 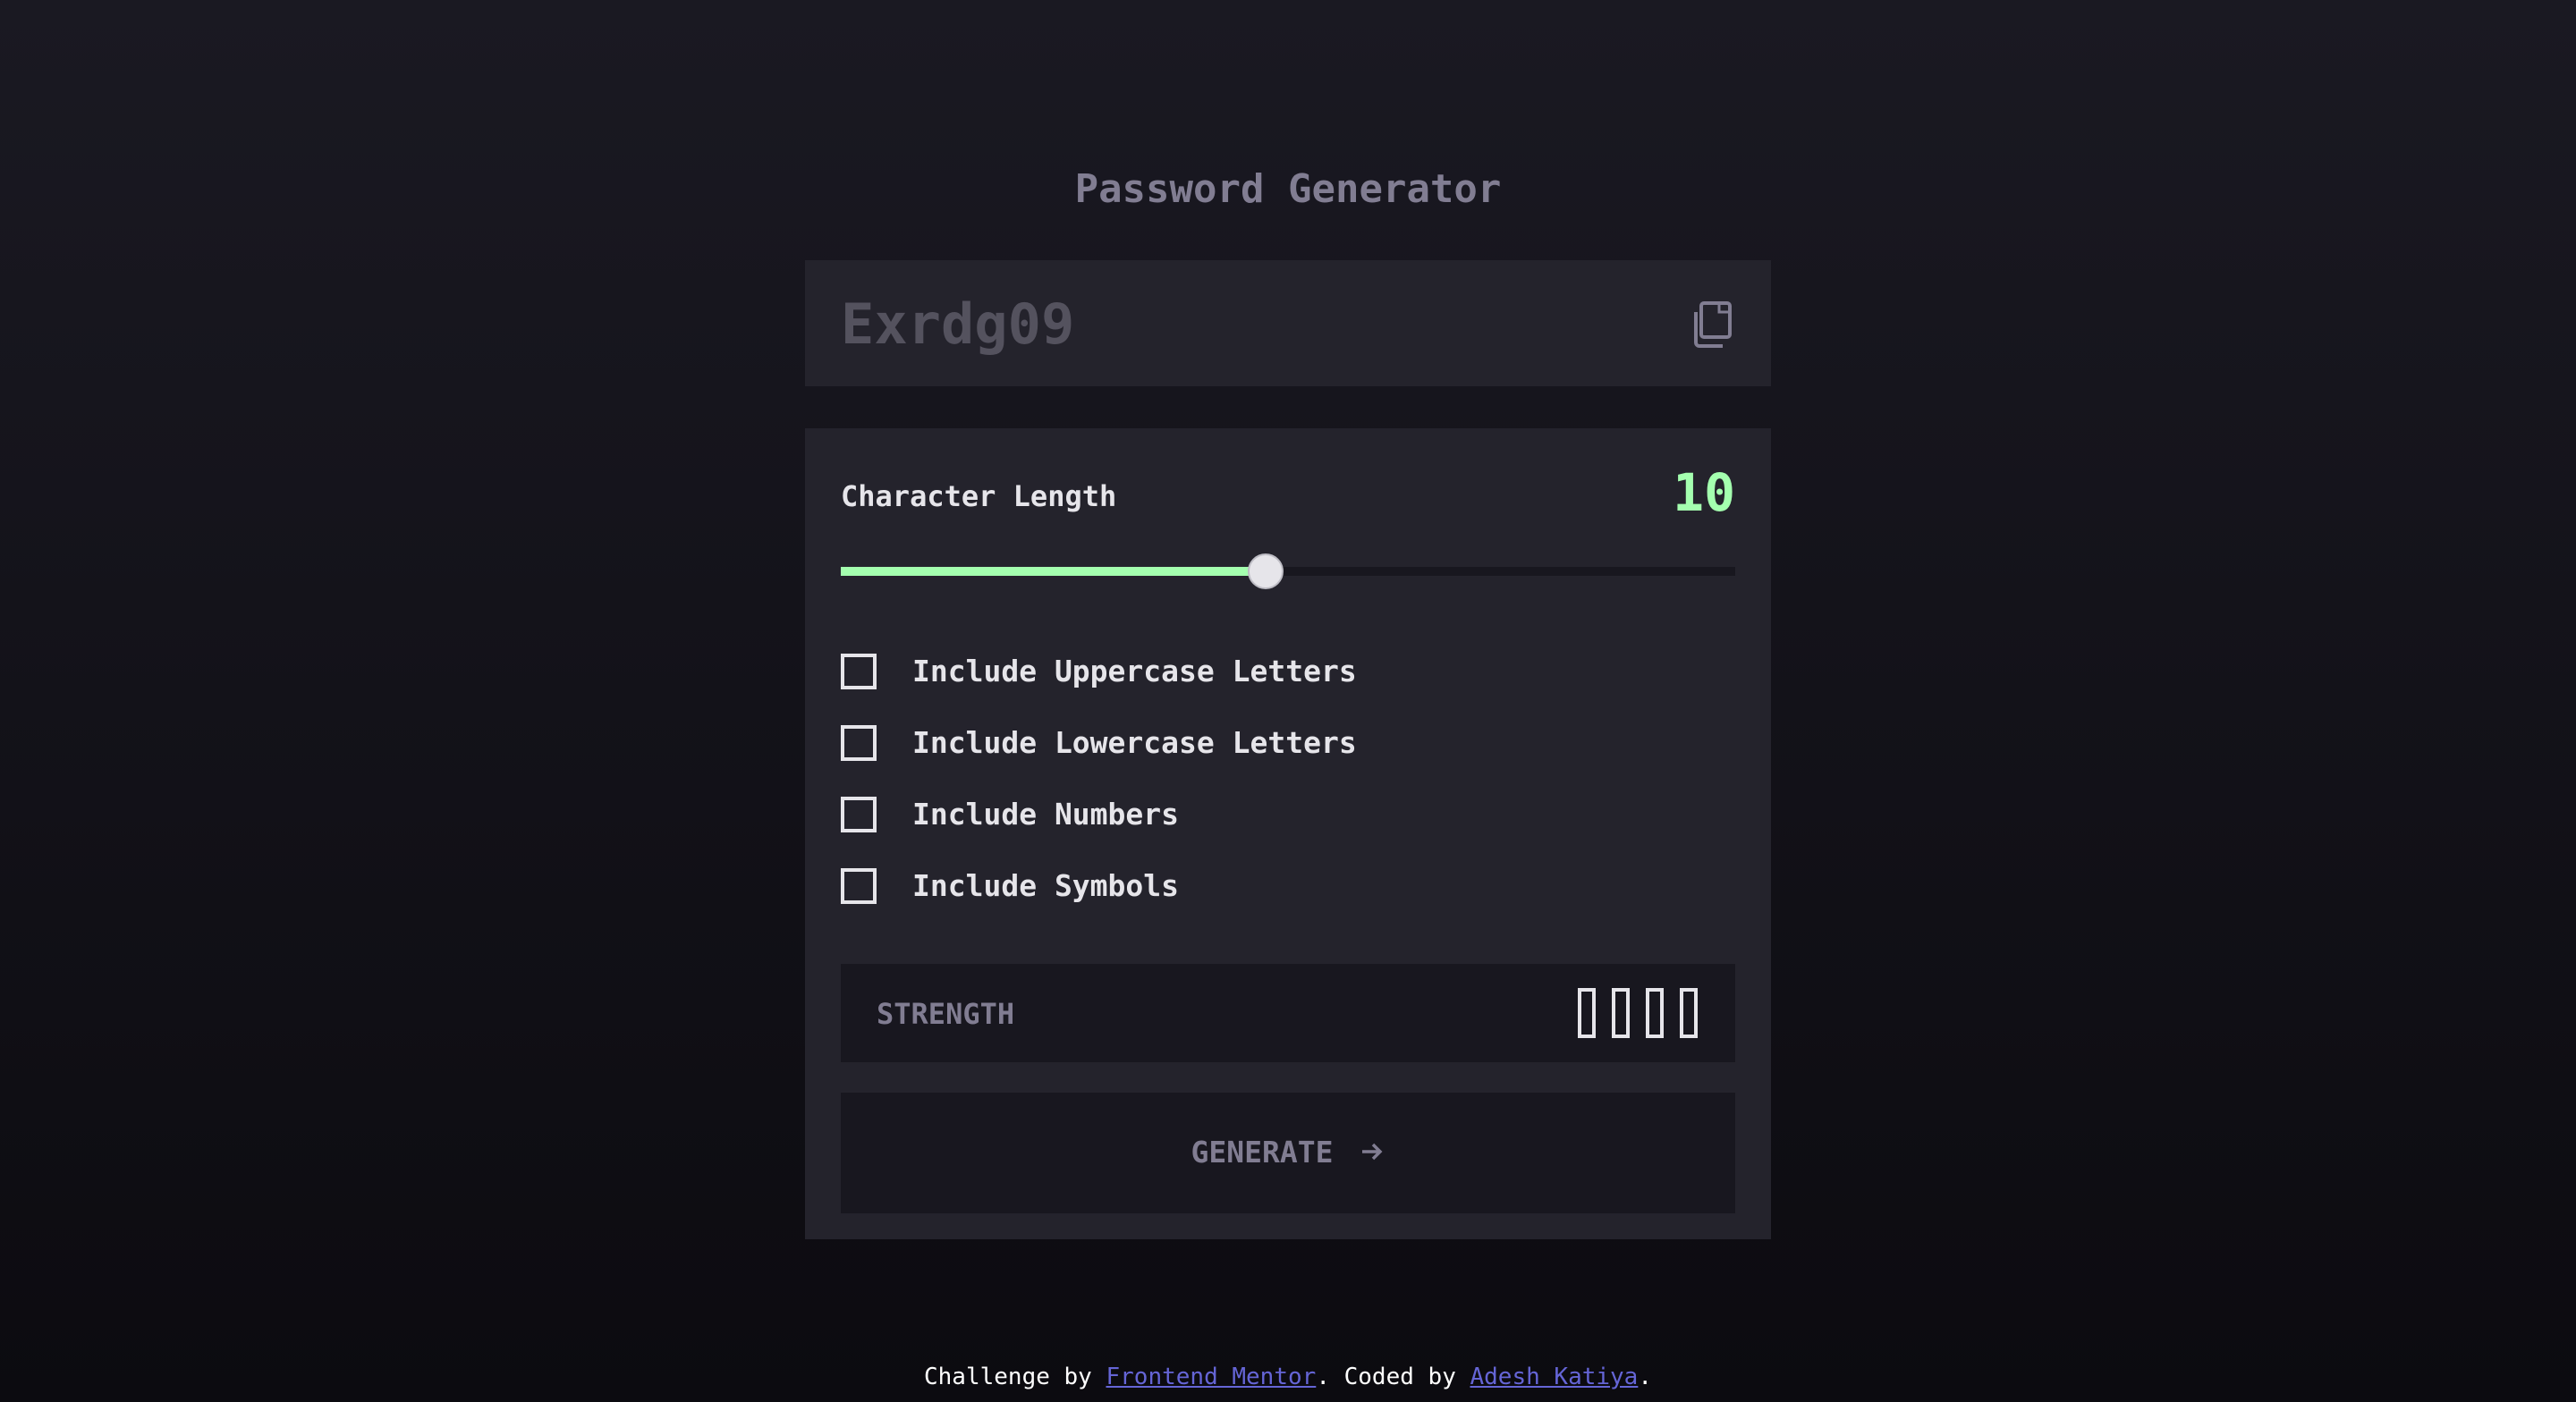 What do you see at coordinates (1640, 1013) in the screenshot?
I see `strength-bars` at bounding box center [1640, 1013].